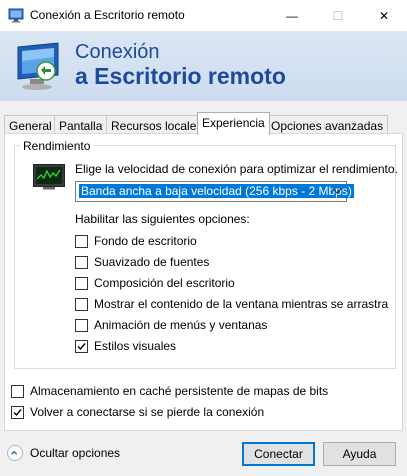 This screenshot has height=476, width=407. What do you see at coordinates (359, 454) in the screenshot?
I see `help-button: Ayuda` at bounding box center [359, 454].